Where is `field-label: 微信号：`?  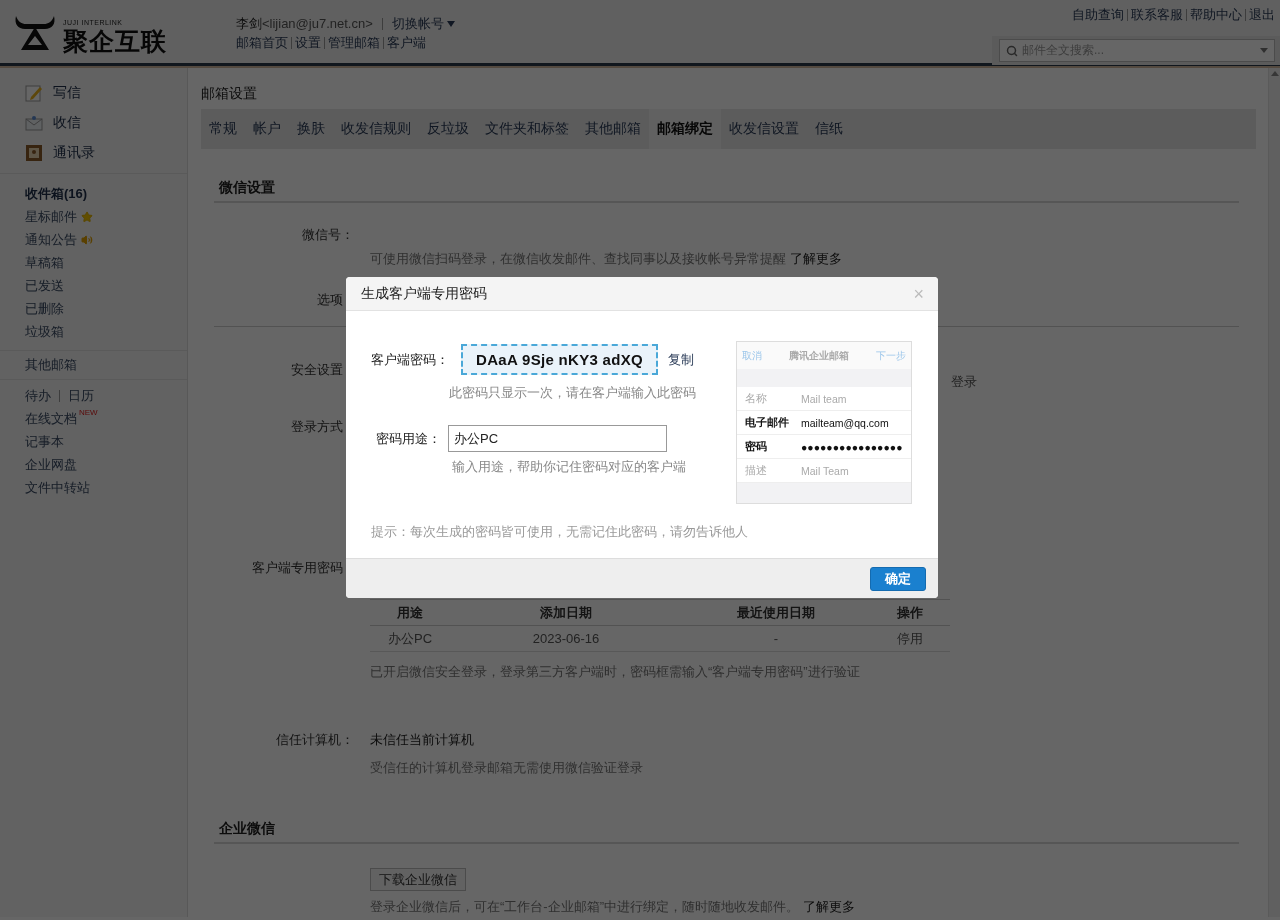 field-label: 微信号： is located at coordinates (327, 235).